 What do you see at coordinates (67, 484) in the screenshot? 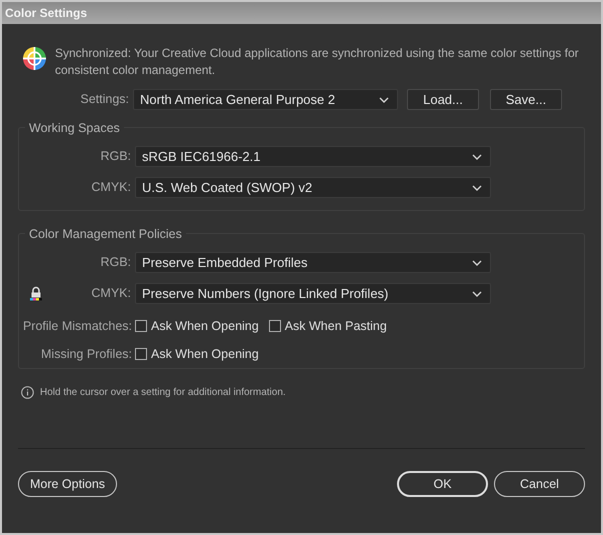
I see `dialog-button: More Options` at bounding box center [67, 484].